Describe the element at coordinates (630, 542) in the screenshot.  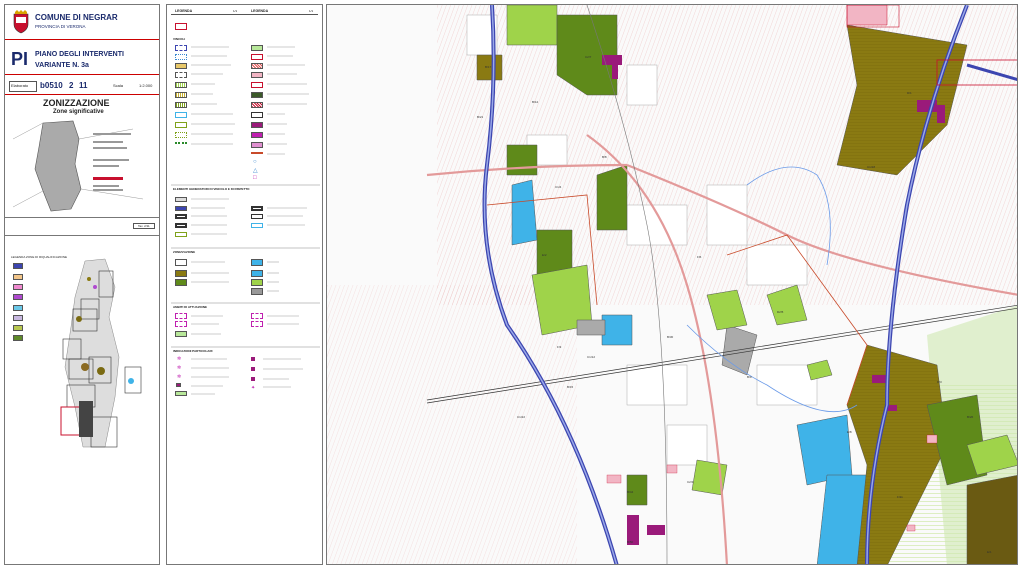
I see `zone-label: B/50` at that location.